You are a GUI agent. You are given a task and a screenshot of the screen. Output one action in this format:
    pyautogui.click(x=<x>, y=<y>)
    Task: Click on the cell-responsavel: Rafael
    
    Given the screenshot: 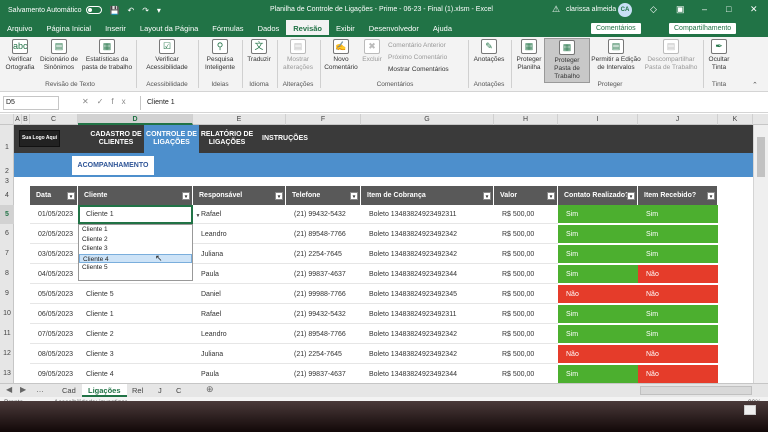 What is the action you would take?
    pyautogui.click(x=239, y=214)
    